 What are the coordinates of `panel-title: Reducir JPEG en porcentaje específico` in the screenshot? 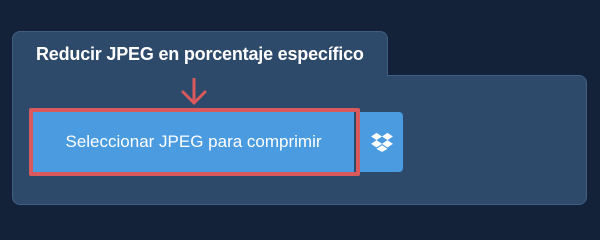 It's located at (200, 54).